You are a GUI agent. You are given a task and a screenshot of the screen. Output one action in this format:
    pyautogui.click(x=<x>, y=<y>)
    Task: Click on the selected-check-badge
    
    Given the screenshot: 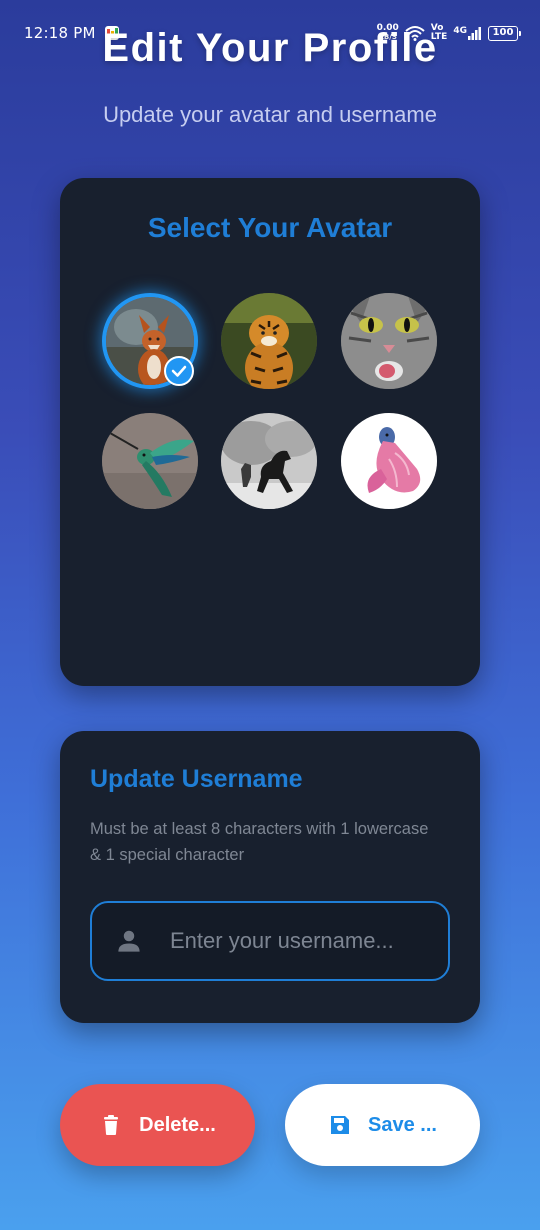 What is the action you would take?
    pyautogui.click(x=179, y=371)
    